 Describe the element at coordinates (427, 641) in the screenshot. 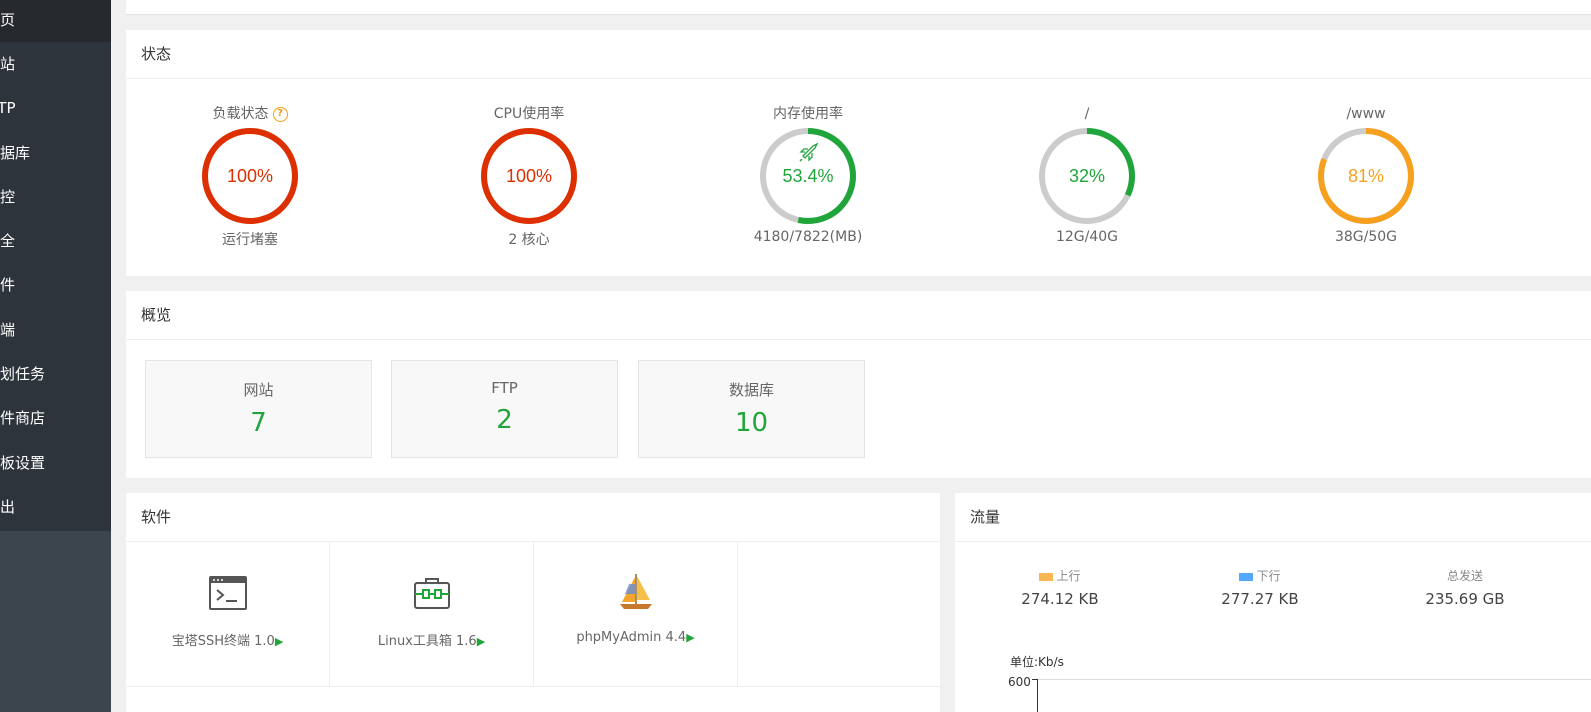

I see `software-name: Linux工具箱 1.6` at that location.